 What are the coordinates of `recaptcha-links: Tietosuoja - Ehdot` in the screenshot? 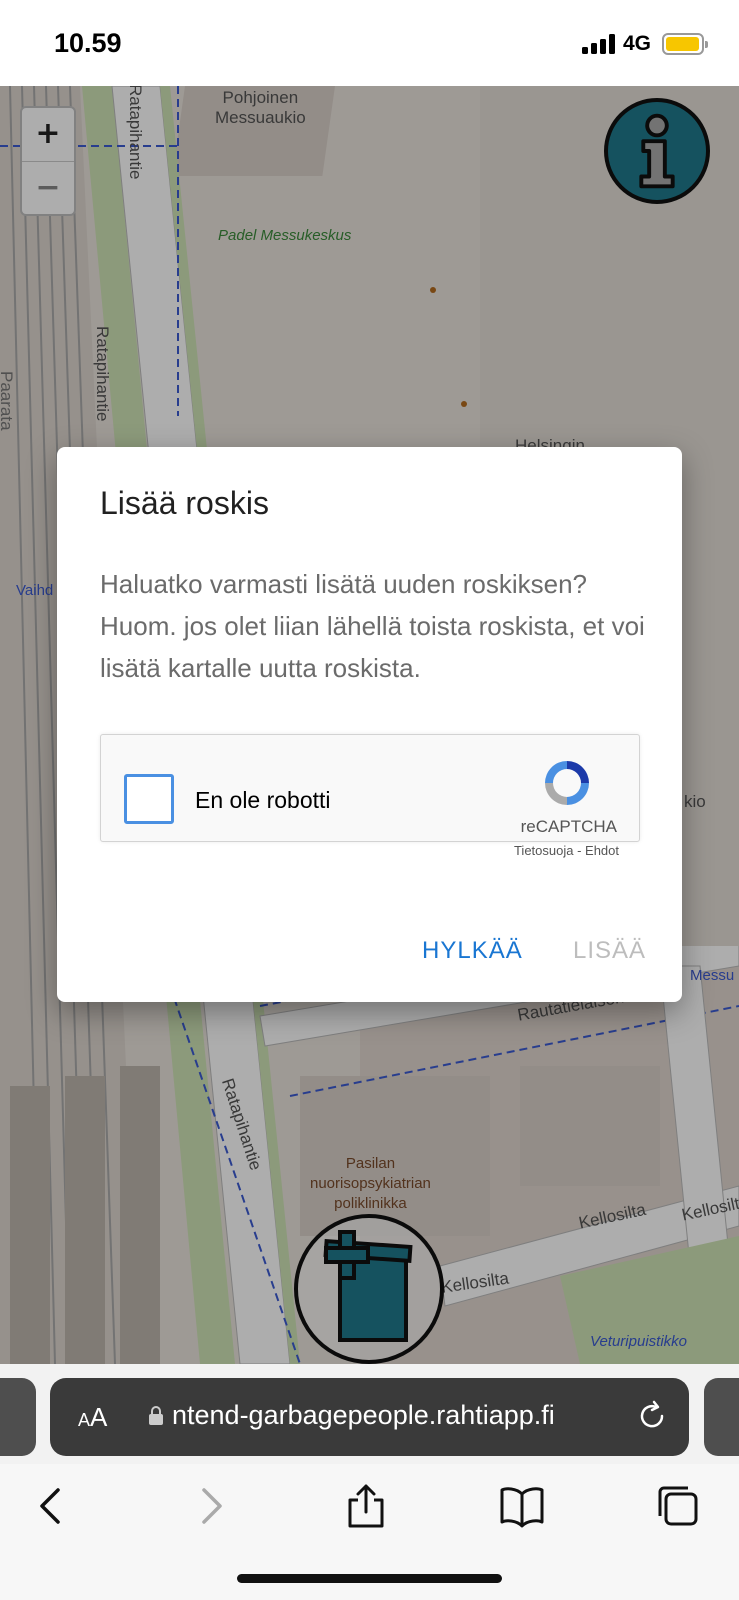 It's located at (566, 850).